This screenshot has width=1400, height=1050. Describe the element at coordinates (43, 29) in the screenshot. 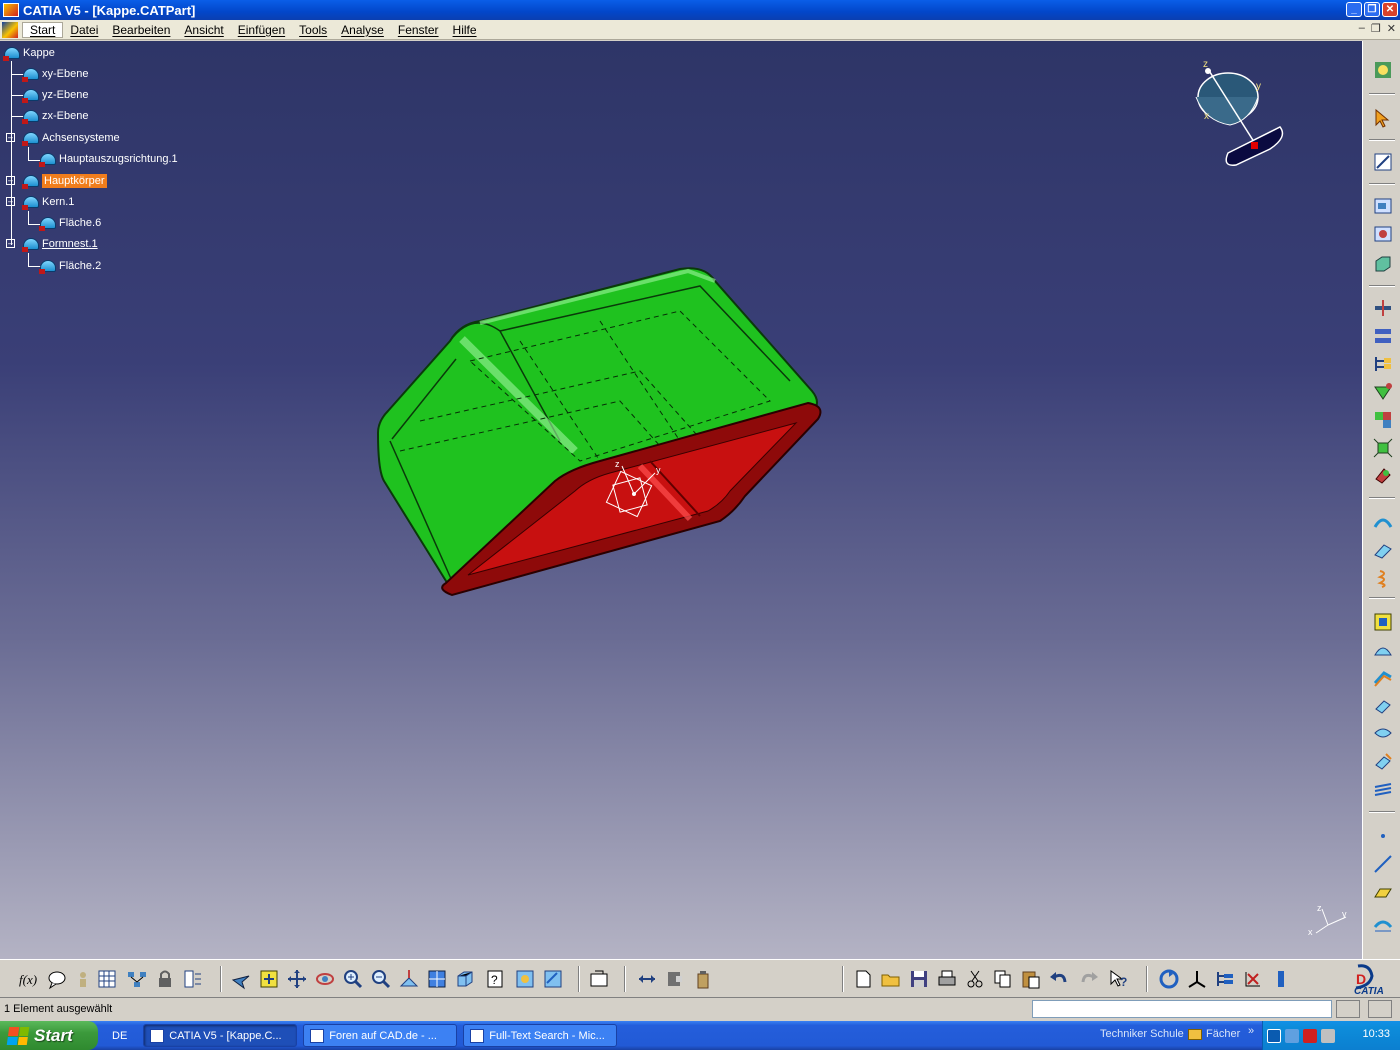

I see `menu-start: Start` at that location.